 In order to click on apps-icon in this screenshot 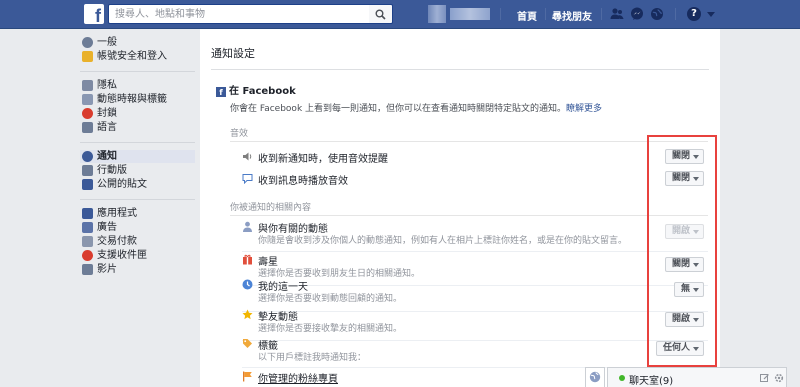, I will do `click(87, 213)`.